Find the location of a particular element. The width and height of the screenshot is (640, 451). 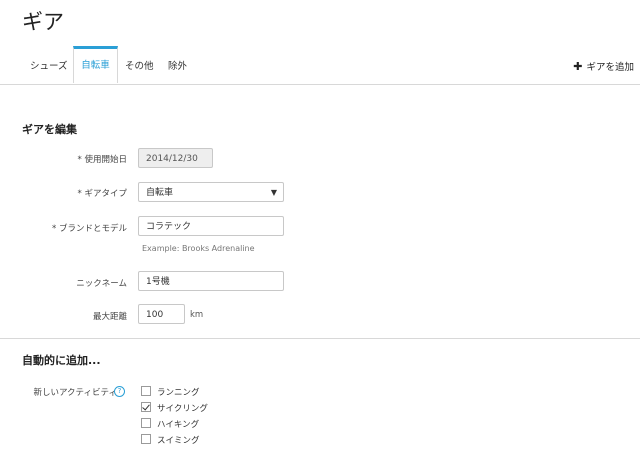

activity-option-label: ハイキング is located at coordinates (178, 425).